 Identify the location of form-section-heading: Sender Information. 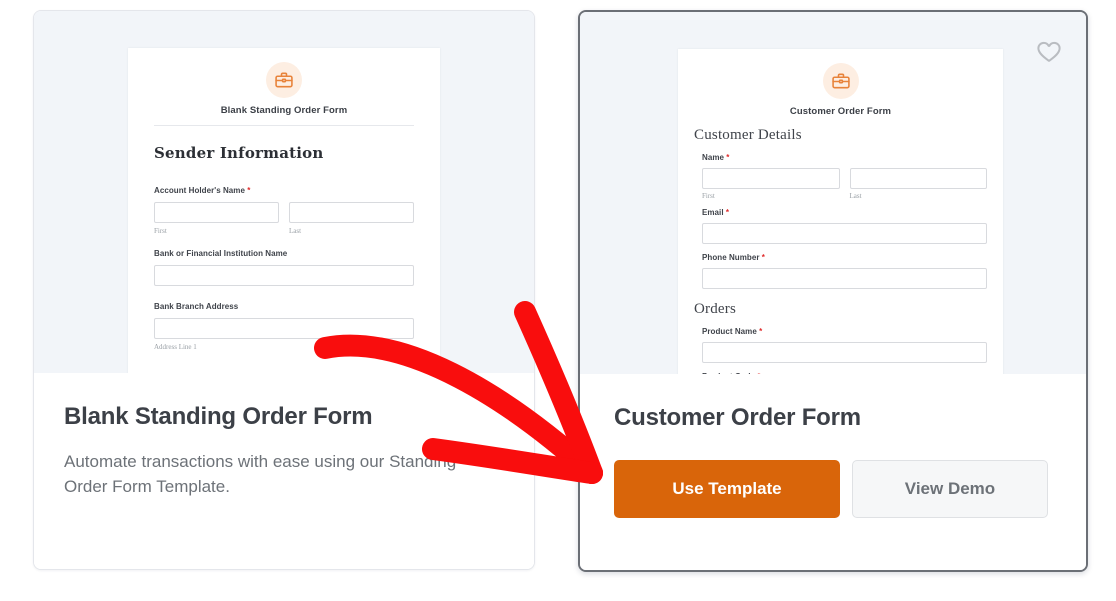
(239, 153).